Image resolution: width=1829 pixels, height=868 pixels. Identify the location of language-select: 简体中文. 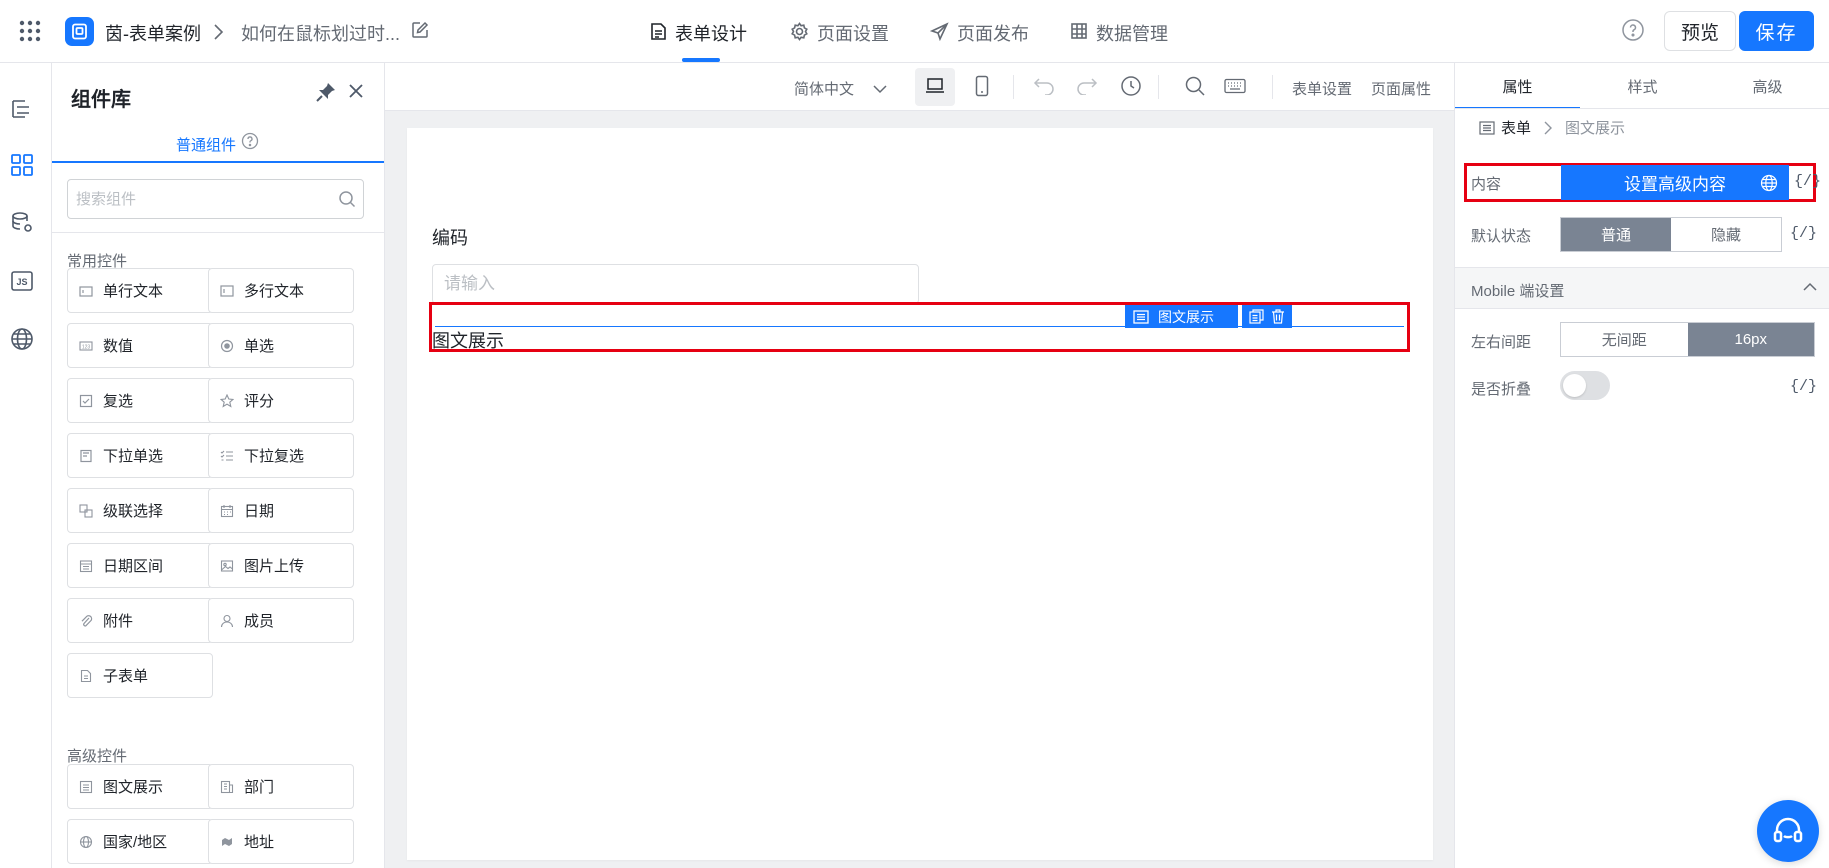
(841, 88).